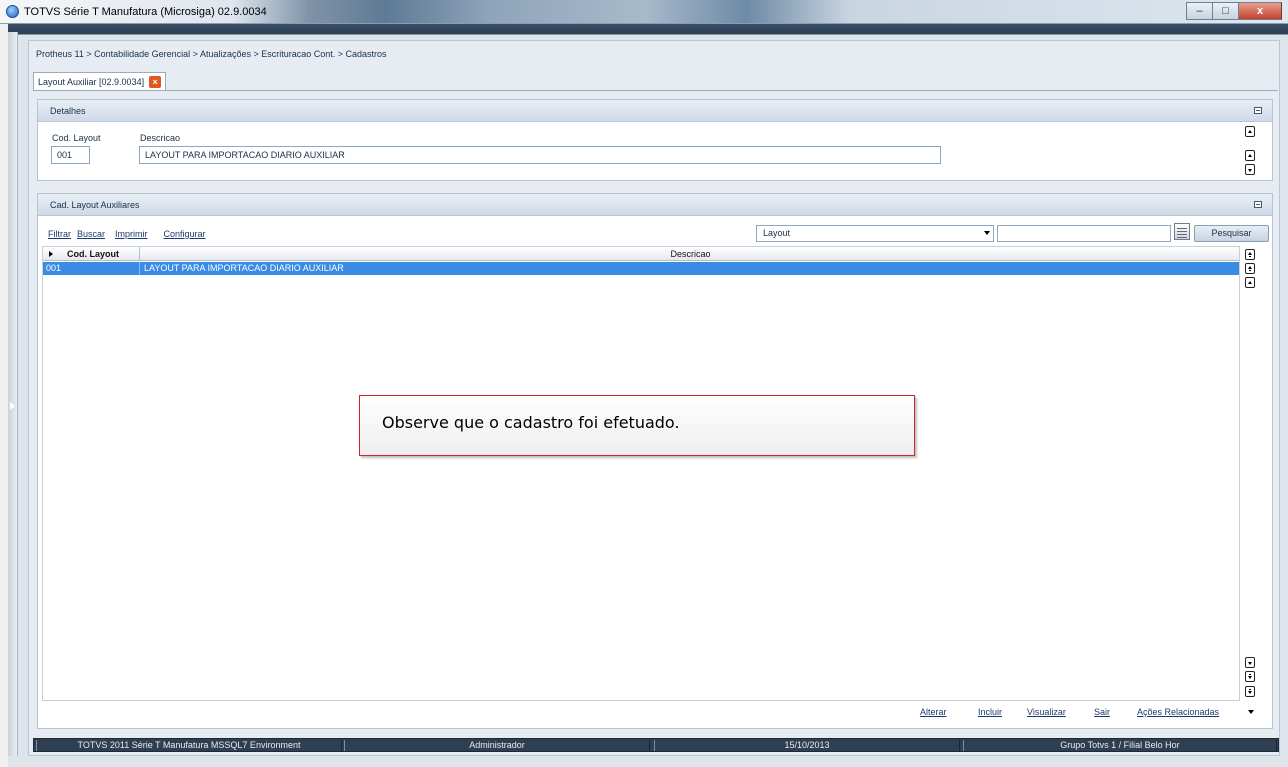  I want to click on column-header-cod-layout: Cod. Layout, so click(93, 254).